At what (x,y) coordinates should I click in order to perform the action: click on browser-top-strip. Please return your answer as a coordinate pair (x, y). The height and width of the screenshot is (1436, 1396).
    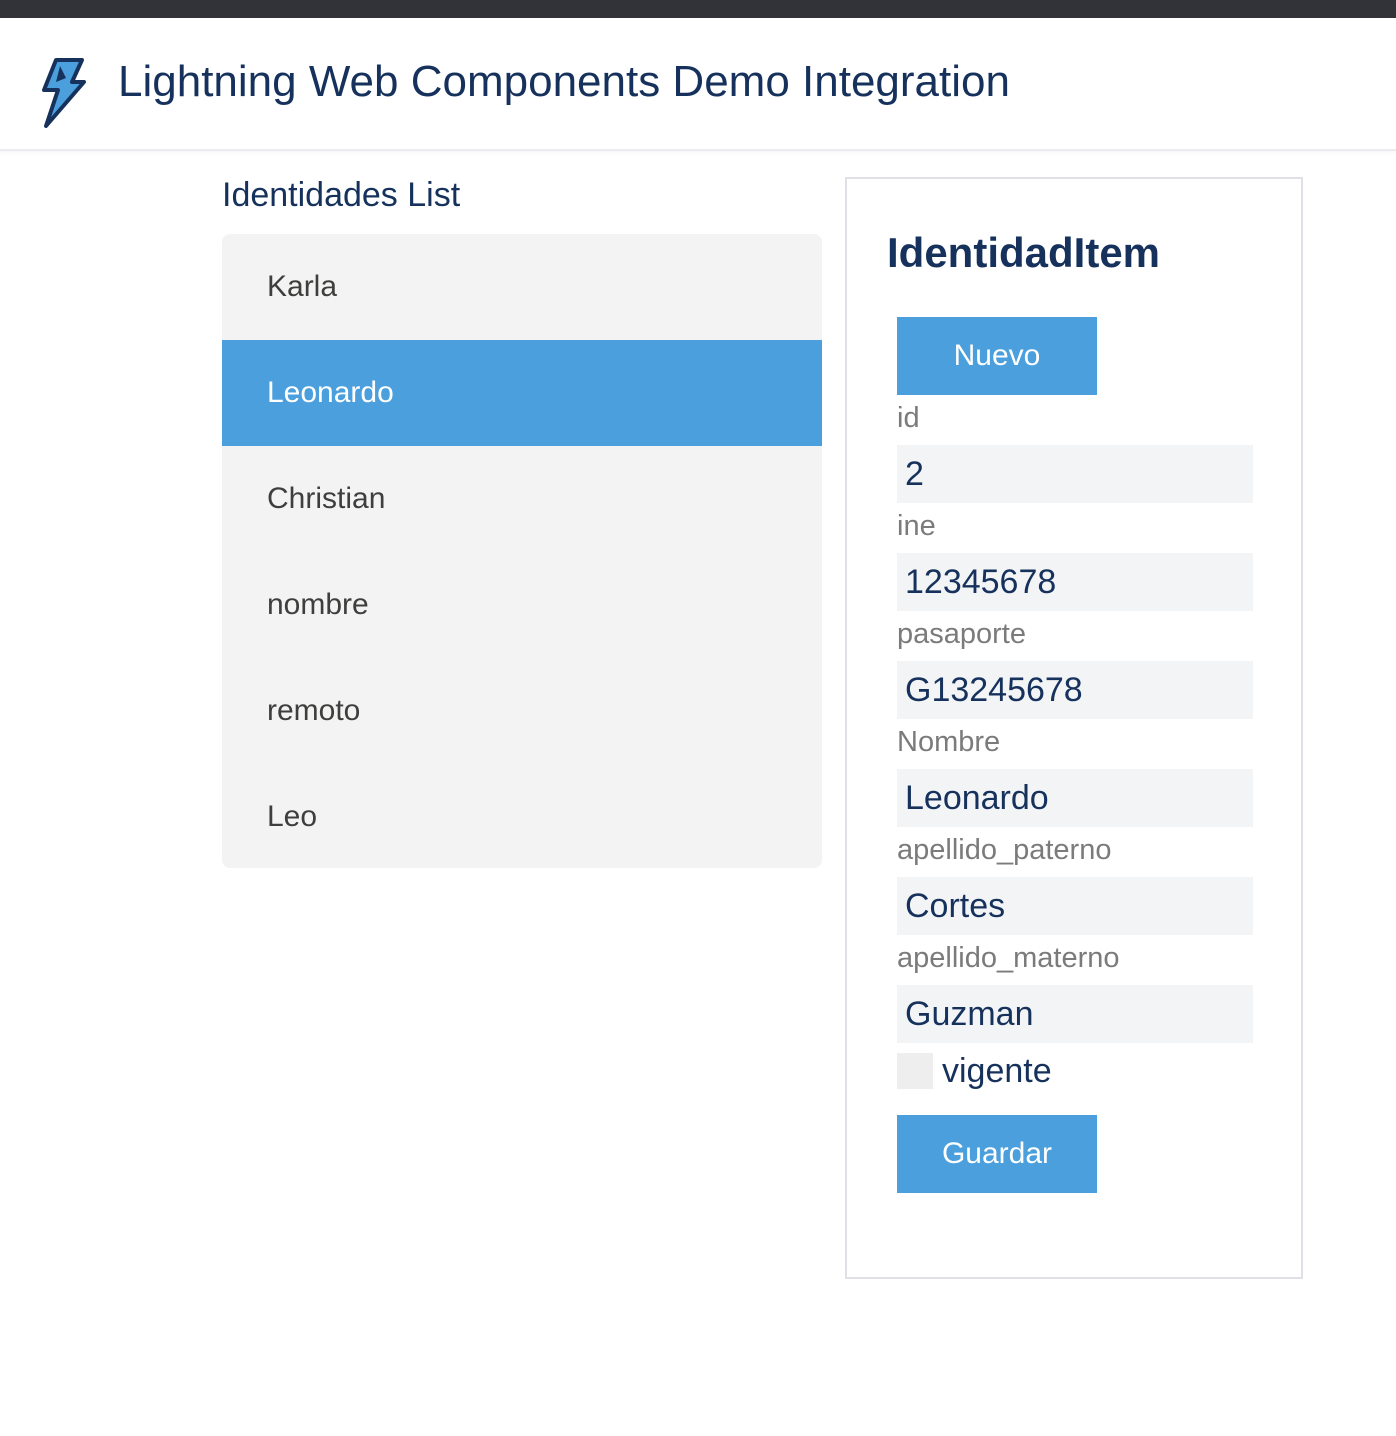
    Looking at the image, I should click on (698, 9).